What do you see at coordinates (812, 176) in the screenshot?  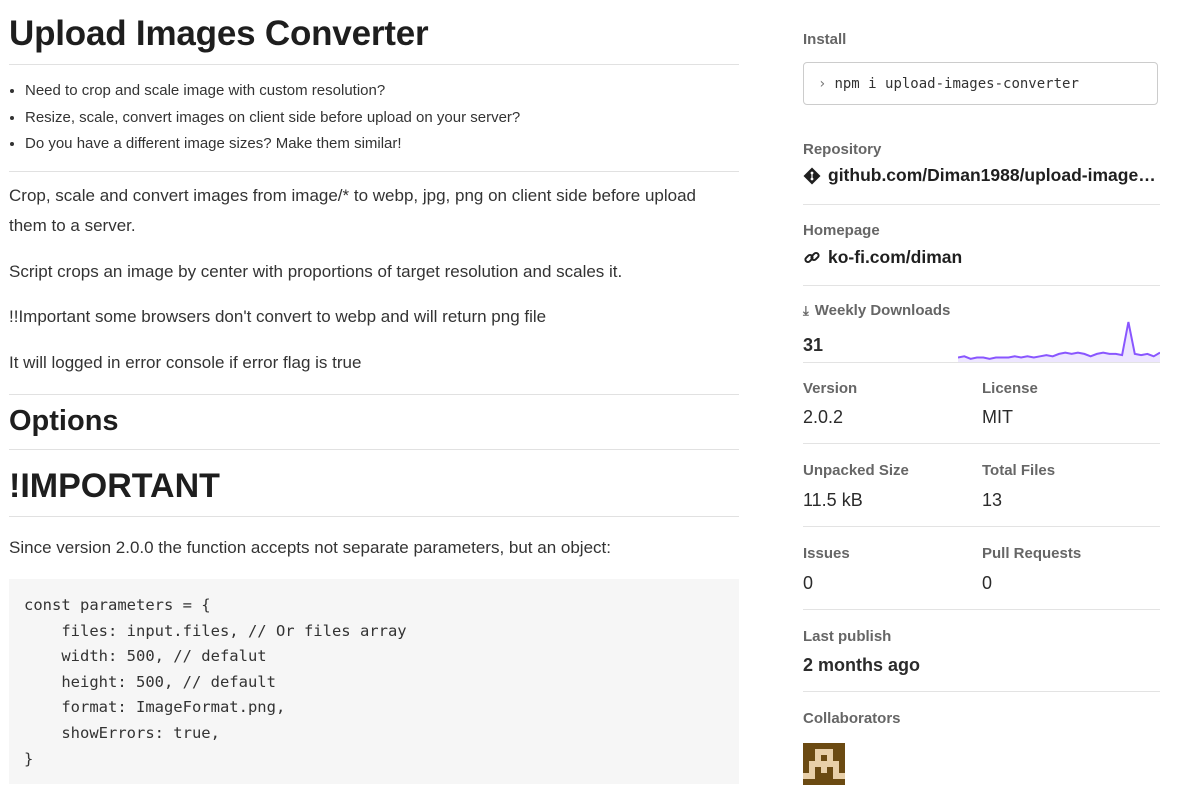 I see `git-icon` at bounding box center [812, 176].